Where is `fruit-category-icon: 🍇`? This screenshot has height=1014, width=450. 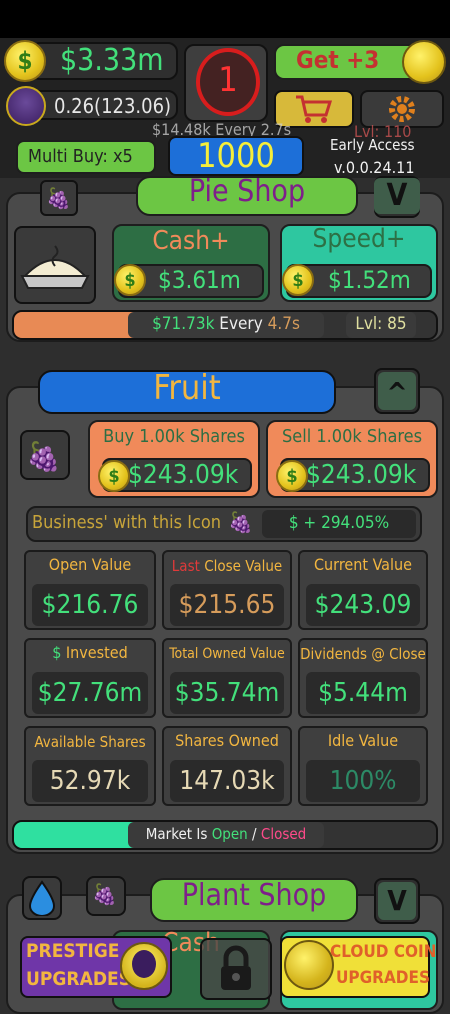 fruit-category-icon: 🍇 is located at coordinates (58, 198).